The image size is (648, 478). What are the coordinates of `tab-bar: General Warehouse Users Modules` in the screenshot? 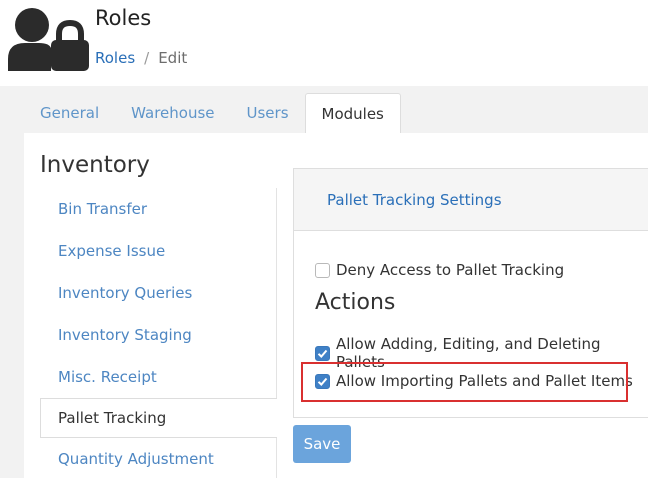 It's located at (212, 113).